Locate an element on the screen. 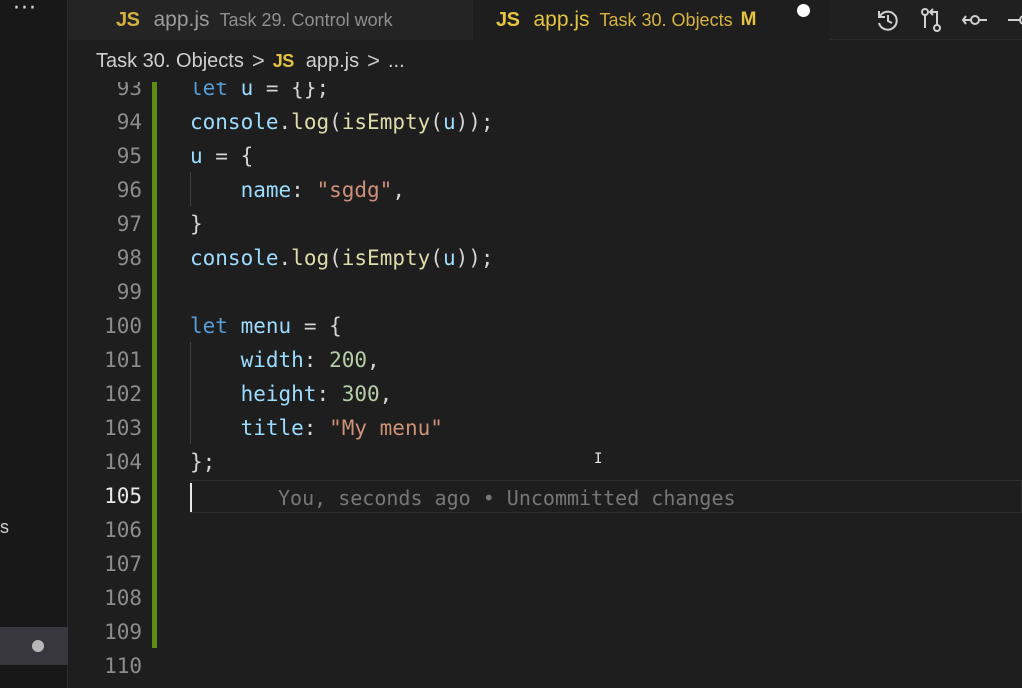 The width and height of the screenshot is (1022, 688). line-number: 98 is located at coordinates (129, 258).